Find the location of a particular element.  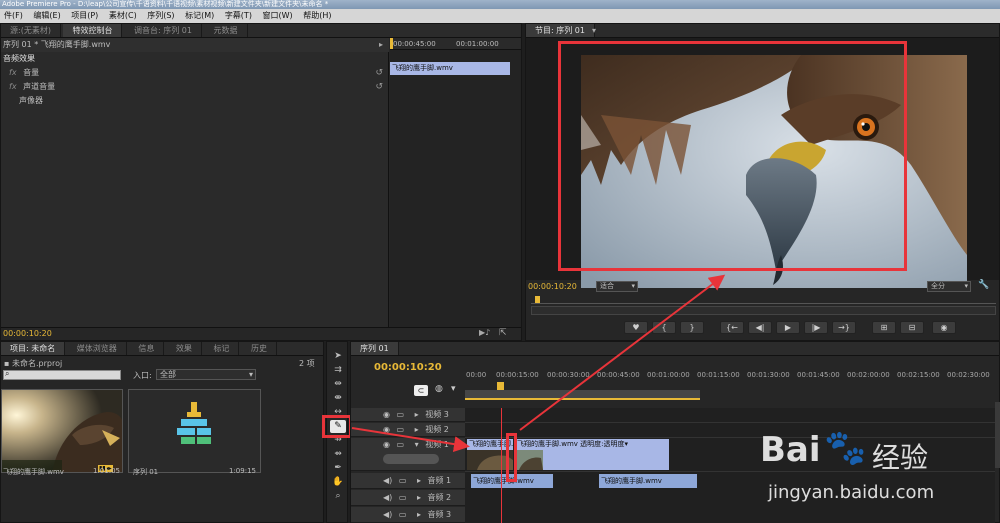

program-tabs: 节目: 序列 01 ▾ is located at coordinates (762, 31).